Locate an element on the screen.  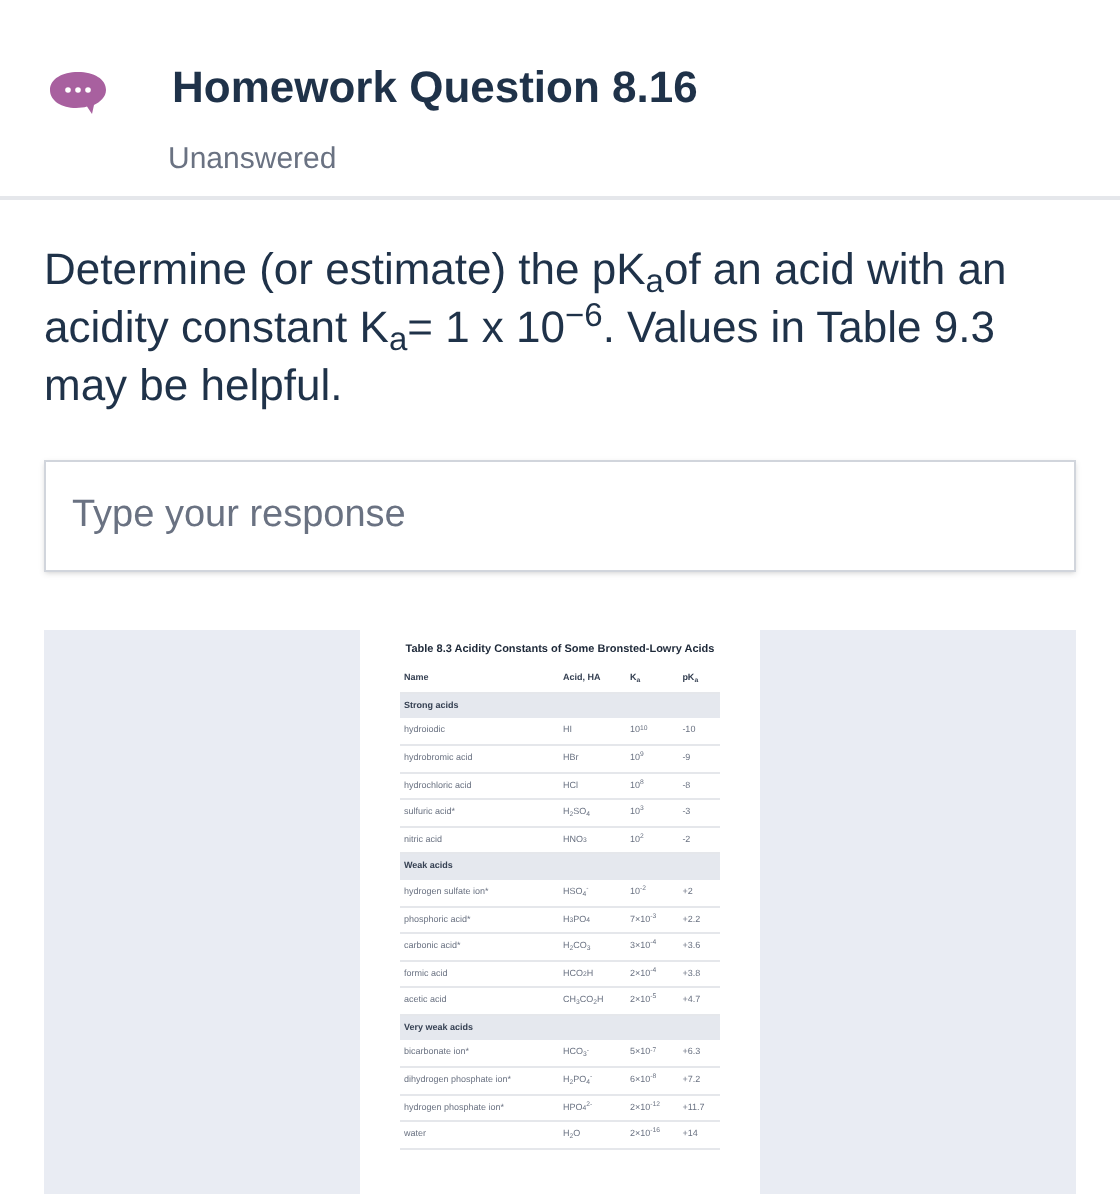
response-field: Type your response is located at coordinates (560, 516).